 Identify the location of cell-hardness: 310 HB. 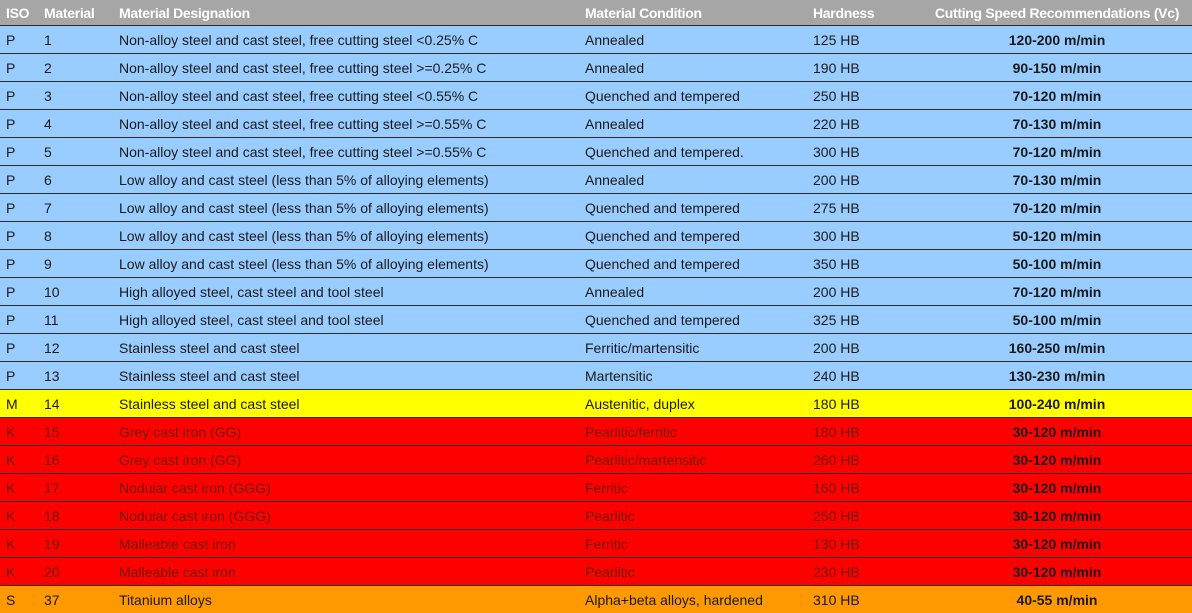
(864, 599).